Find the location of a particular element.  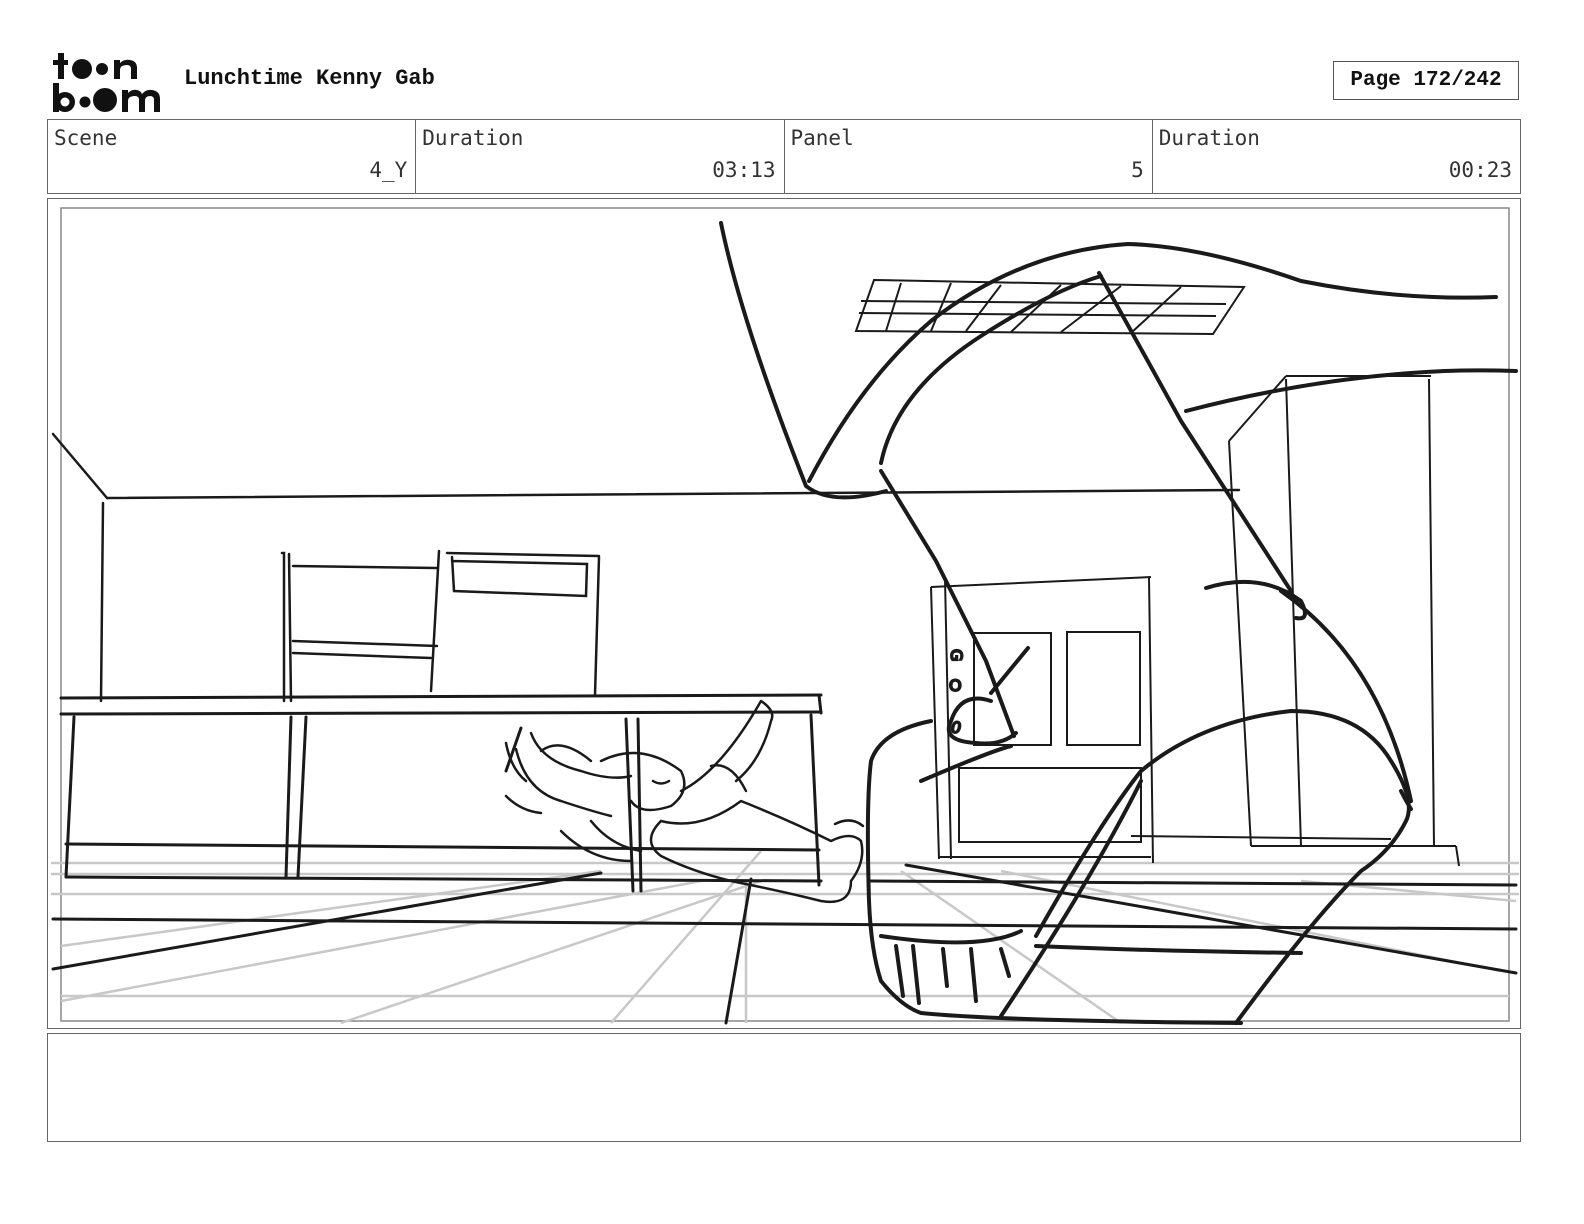

scene-duration-label: Duration is located at coordinates (473, 138).